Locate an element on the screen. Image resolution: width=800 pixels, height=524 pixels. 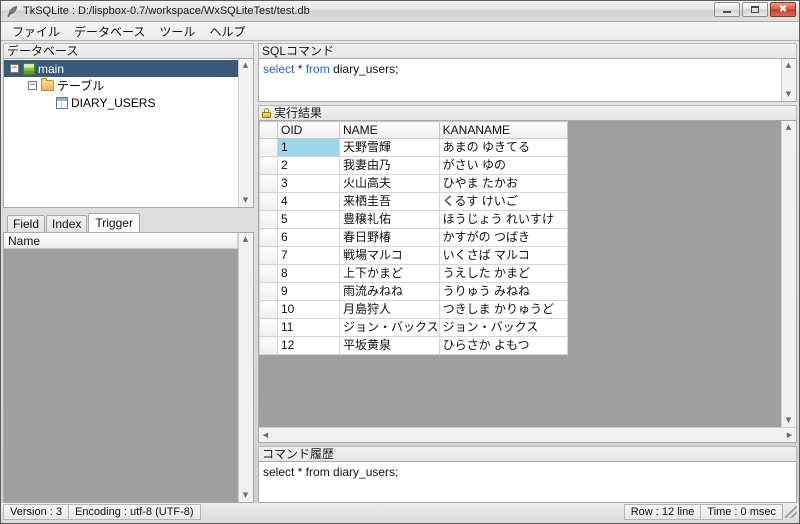
minimize-button is located at coordinates (727, 9).